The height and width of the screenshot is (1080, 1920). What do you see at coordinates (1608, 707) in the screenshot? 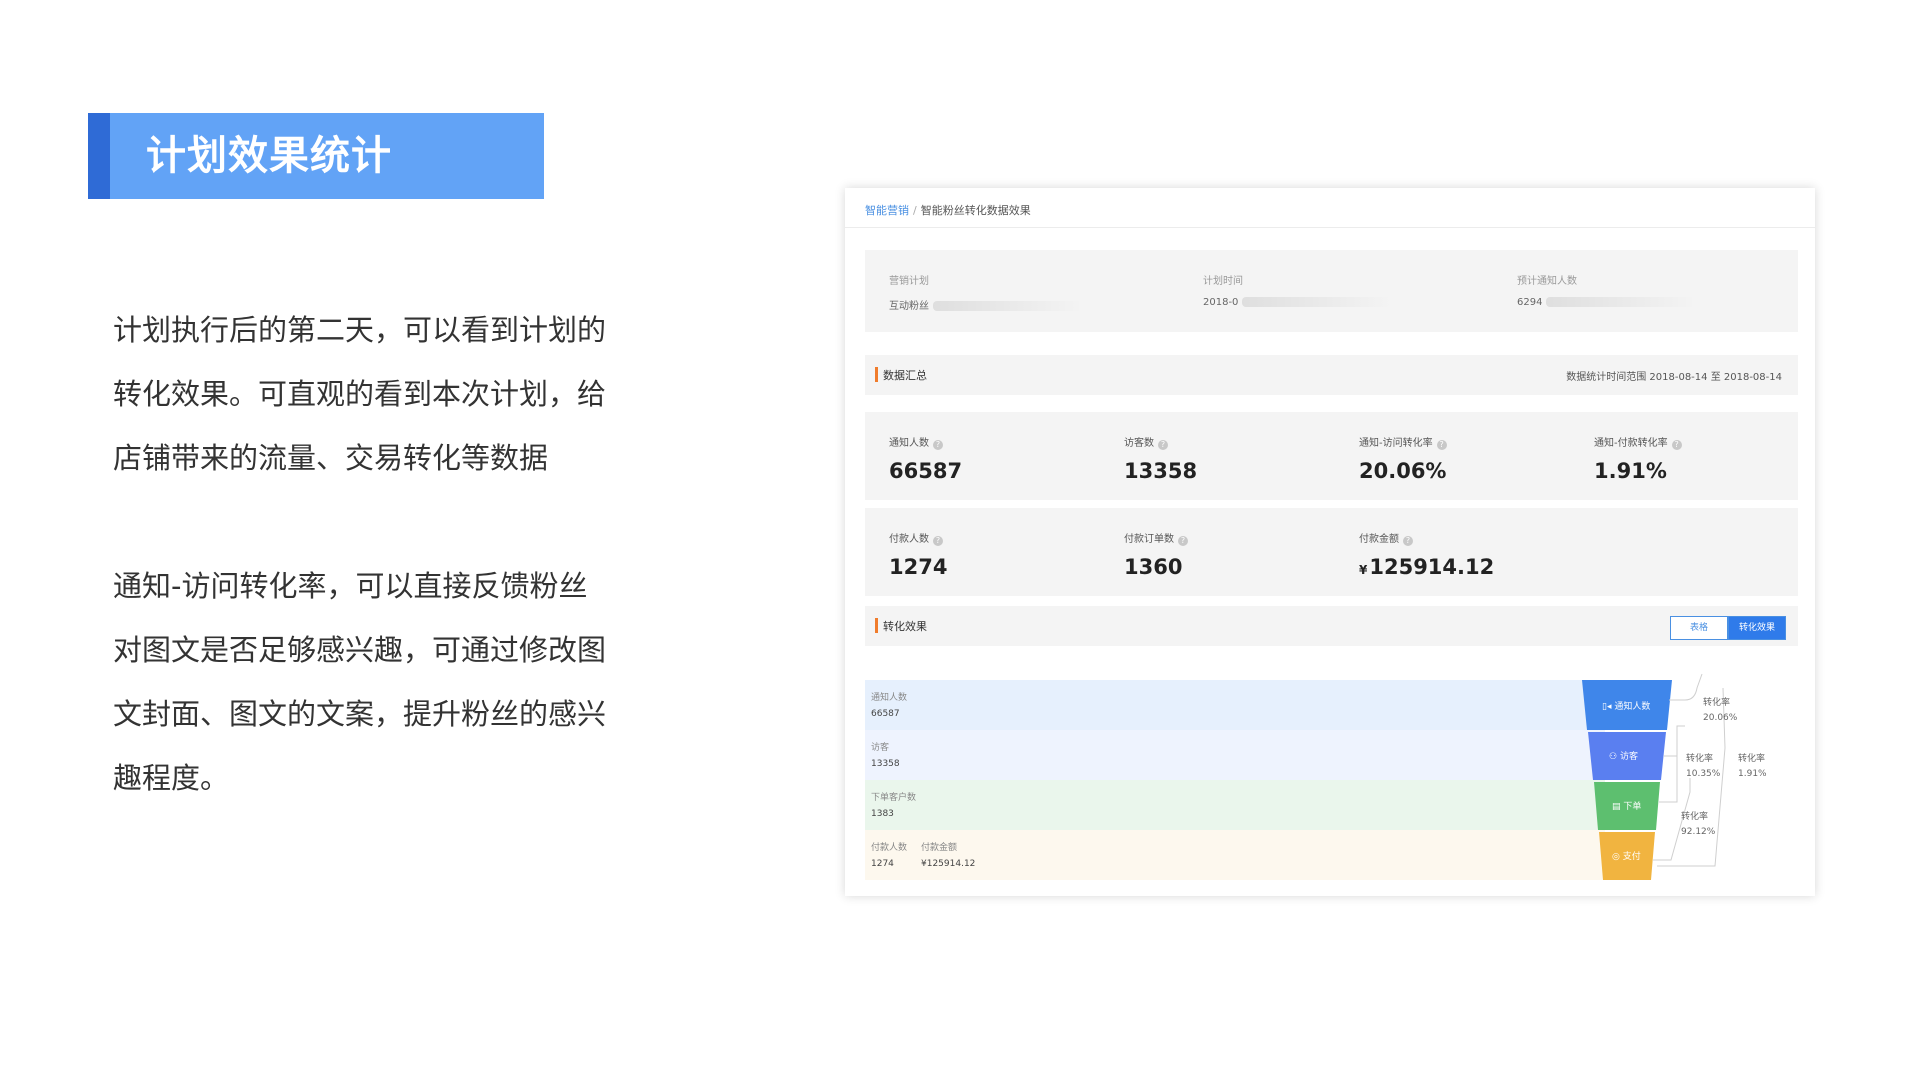
I see `megaphone-icon: ▯◂` at bounding box center [1608, 707].